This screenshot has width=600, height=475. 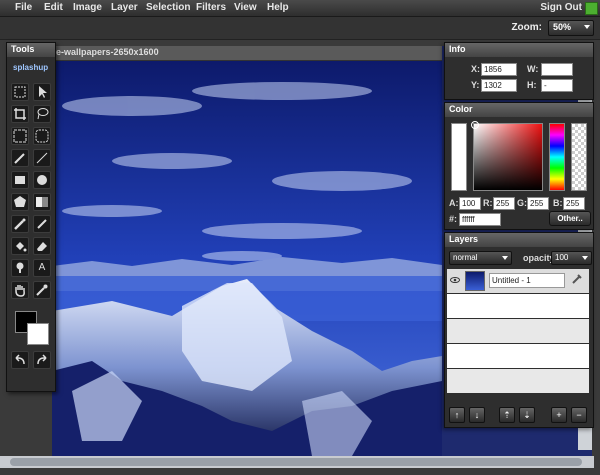 I want to click on eye-icon, so click(x=455, y=280).